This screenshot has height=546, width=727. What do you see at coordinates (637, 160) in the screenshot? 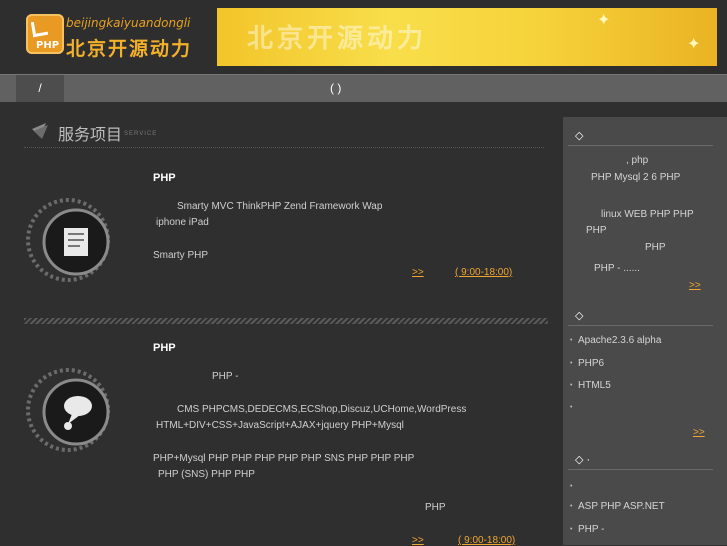
I see `sidebar-text: , php` at bounding box center [637, 160].